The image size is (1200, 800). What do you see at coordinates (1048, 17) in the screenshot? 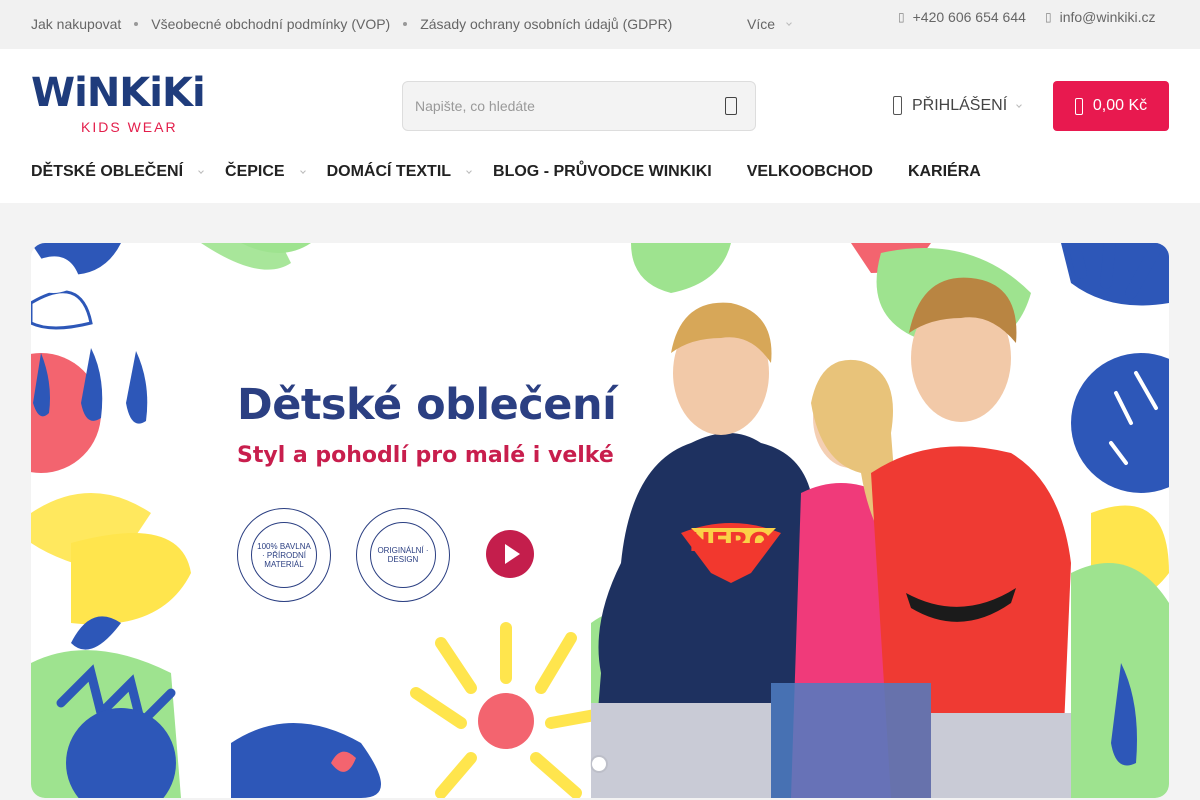
I see `mail-icon: ▯` at bounding box center [1048, 17].